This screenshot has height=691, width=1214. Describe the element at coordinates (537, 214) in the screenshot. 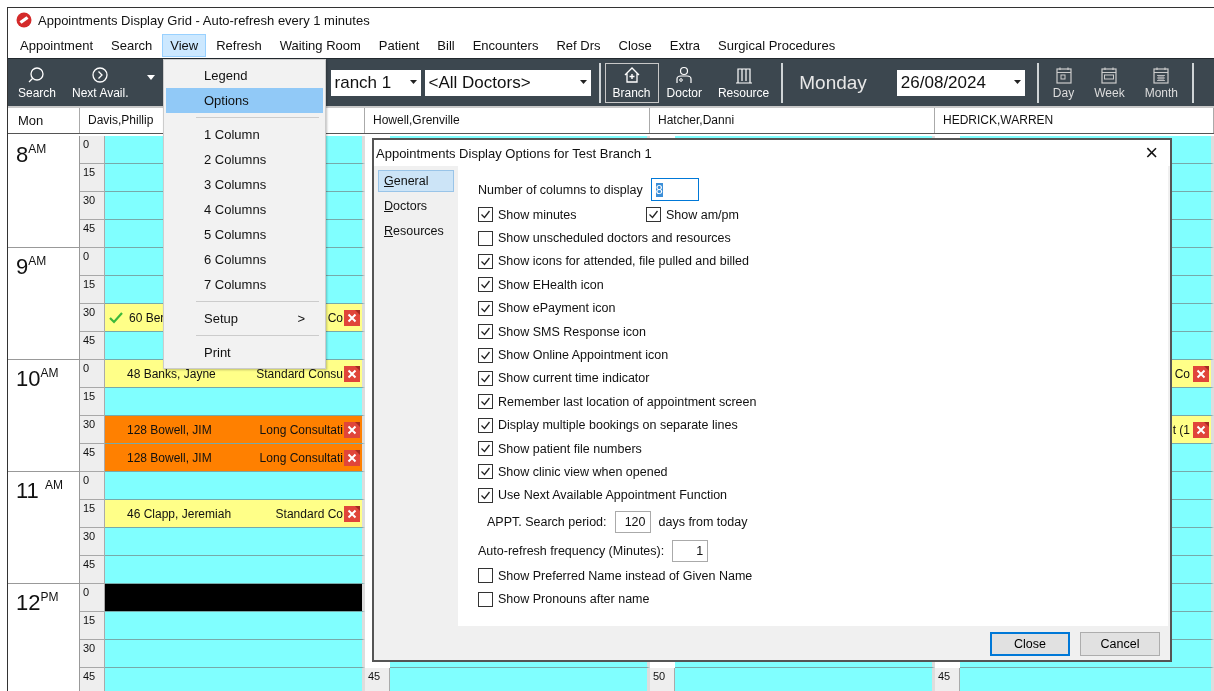

I see `checkbox-label: Show minutes` at that location.